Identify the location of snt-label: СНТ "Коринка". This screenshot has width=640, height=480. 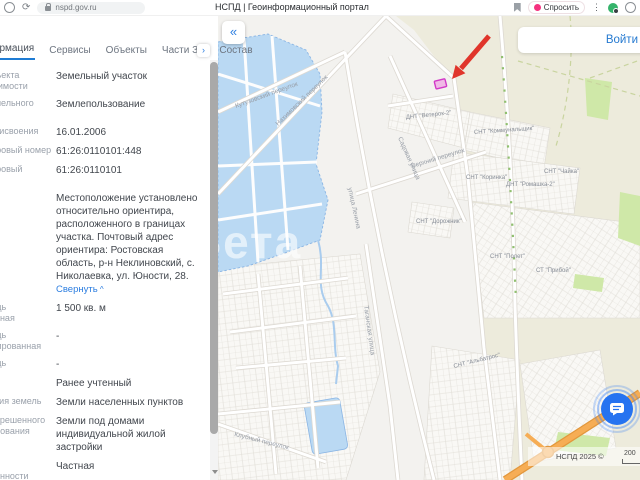
(486, 178).